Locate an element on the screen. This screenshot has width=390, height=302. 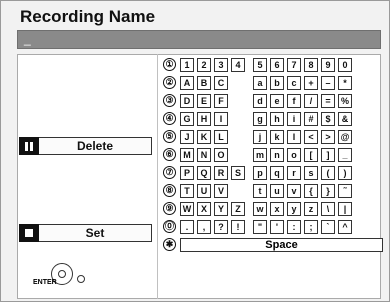
character-key: m is located at coordinates (260, 155).